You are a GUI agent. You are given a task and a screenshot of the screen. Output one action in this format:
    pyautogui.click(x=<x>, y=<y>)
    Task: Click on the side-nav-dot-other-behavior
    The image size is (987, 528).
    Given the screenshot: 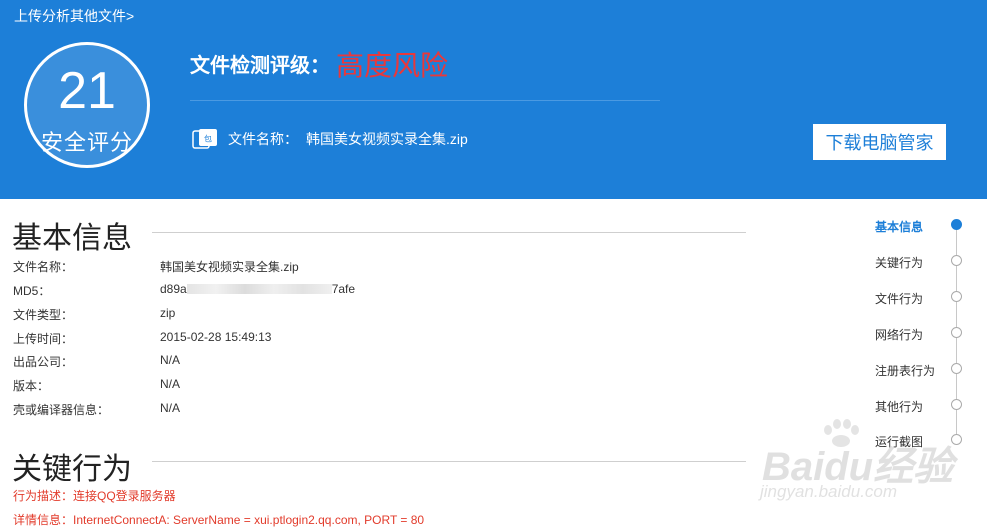 What is the action you would take?
    pyautogui.click(x=956, y=404)
    